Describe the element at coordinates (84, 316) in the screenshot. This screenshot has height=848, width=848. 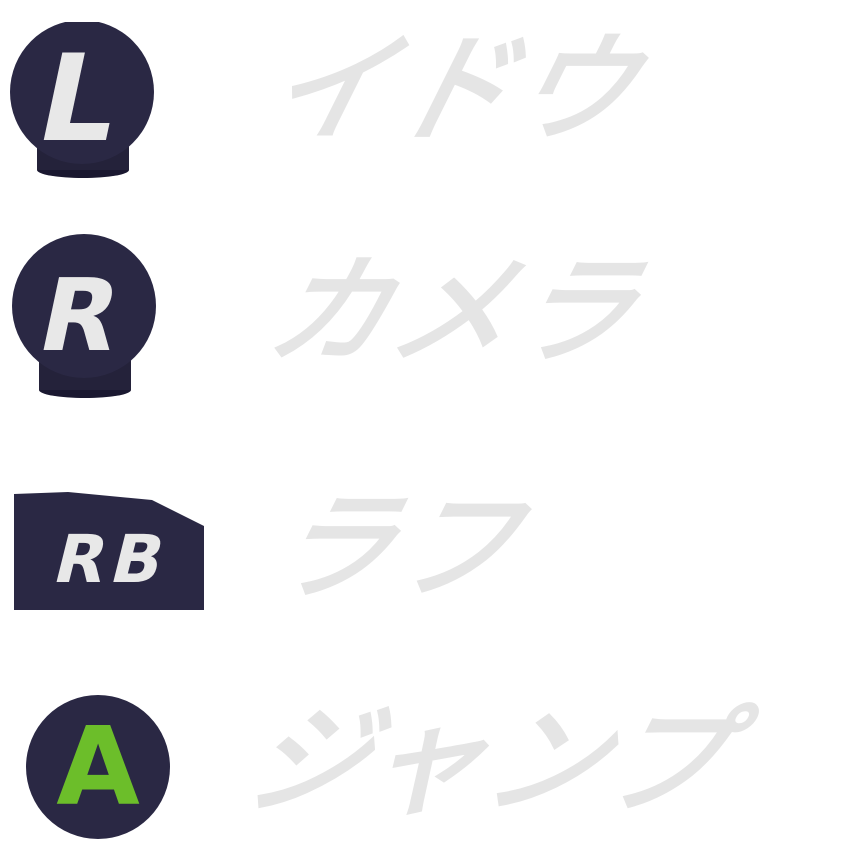
I see `right-stick-icon: R` at that location.